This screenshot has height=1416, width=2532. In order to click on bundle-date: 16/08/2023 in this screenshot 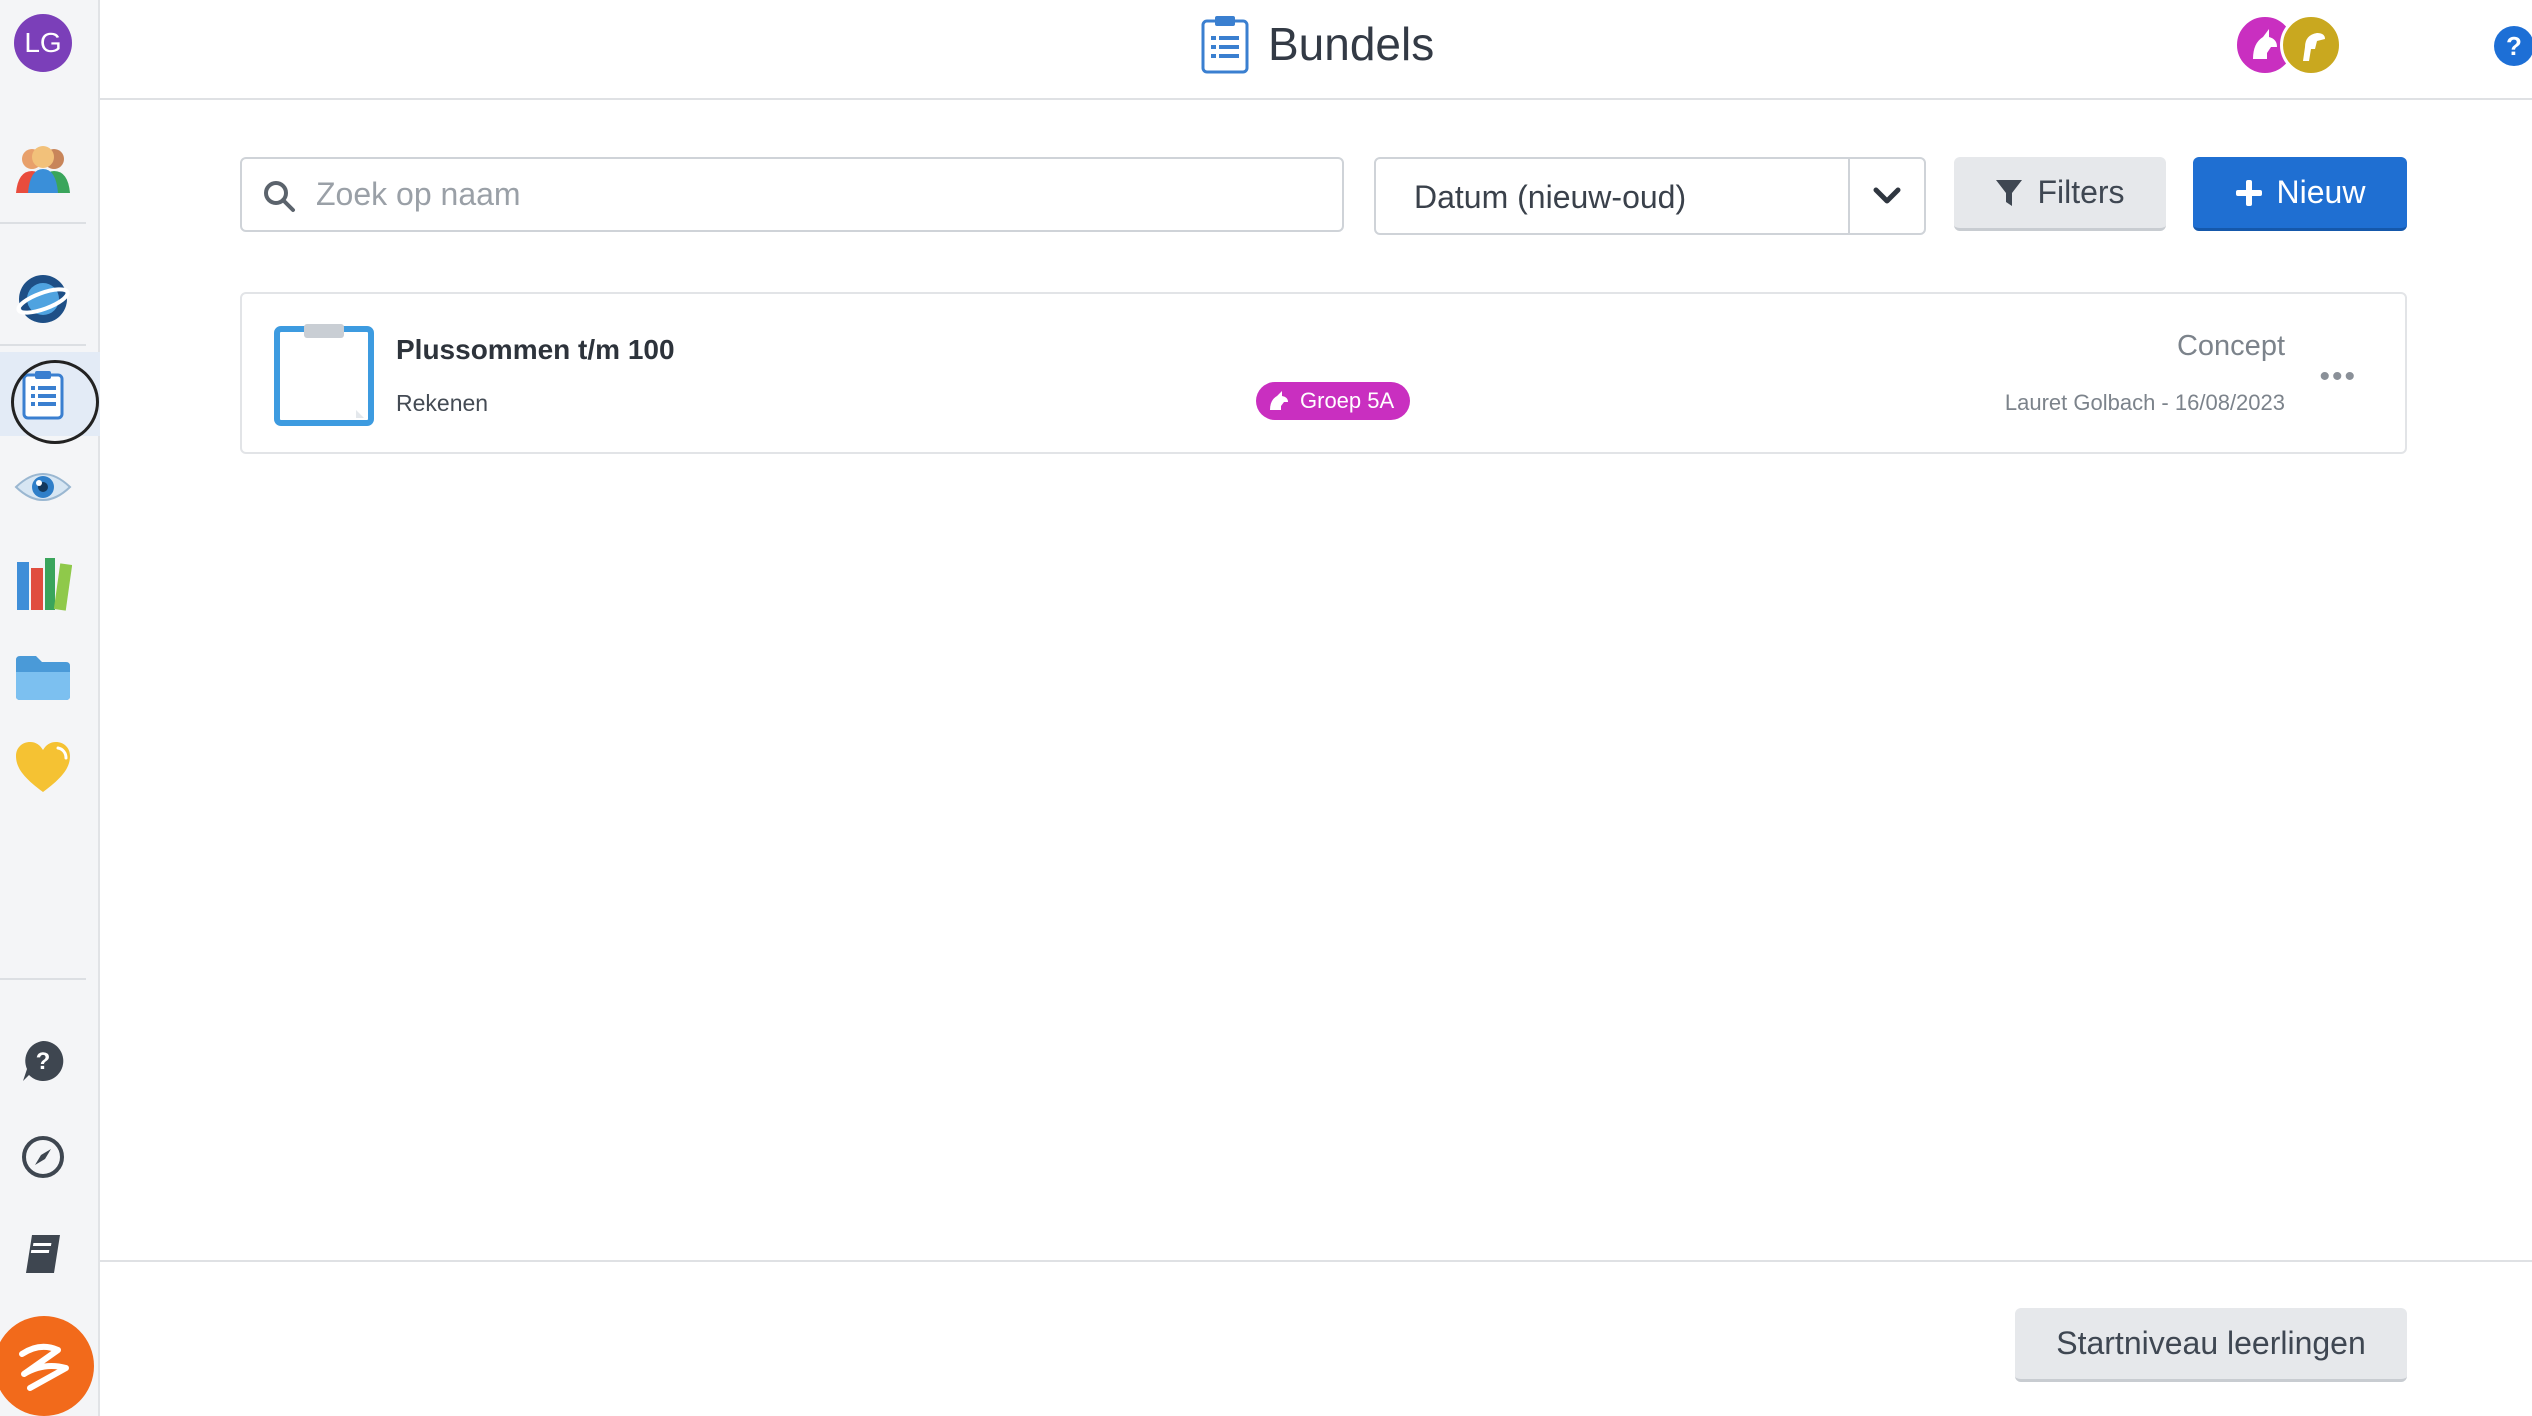, I will do `click(2229, 402)`.